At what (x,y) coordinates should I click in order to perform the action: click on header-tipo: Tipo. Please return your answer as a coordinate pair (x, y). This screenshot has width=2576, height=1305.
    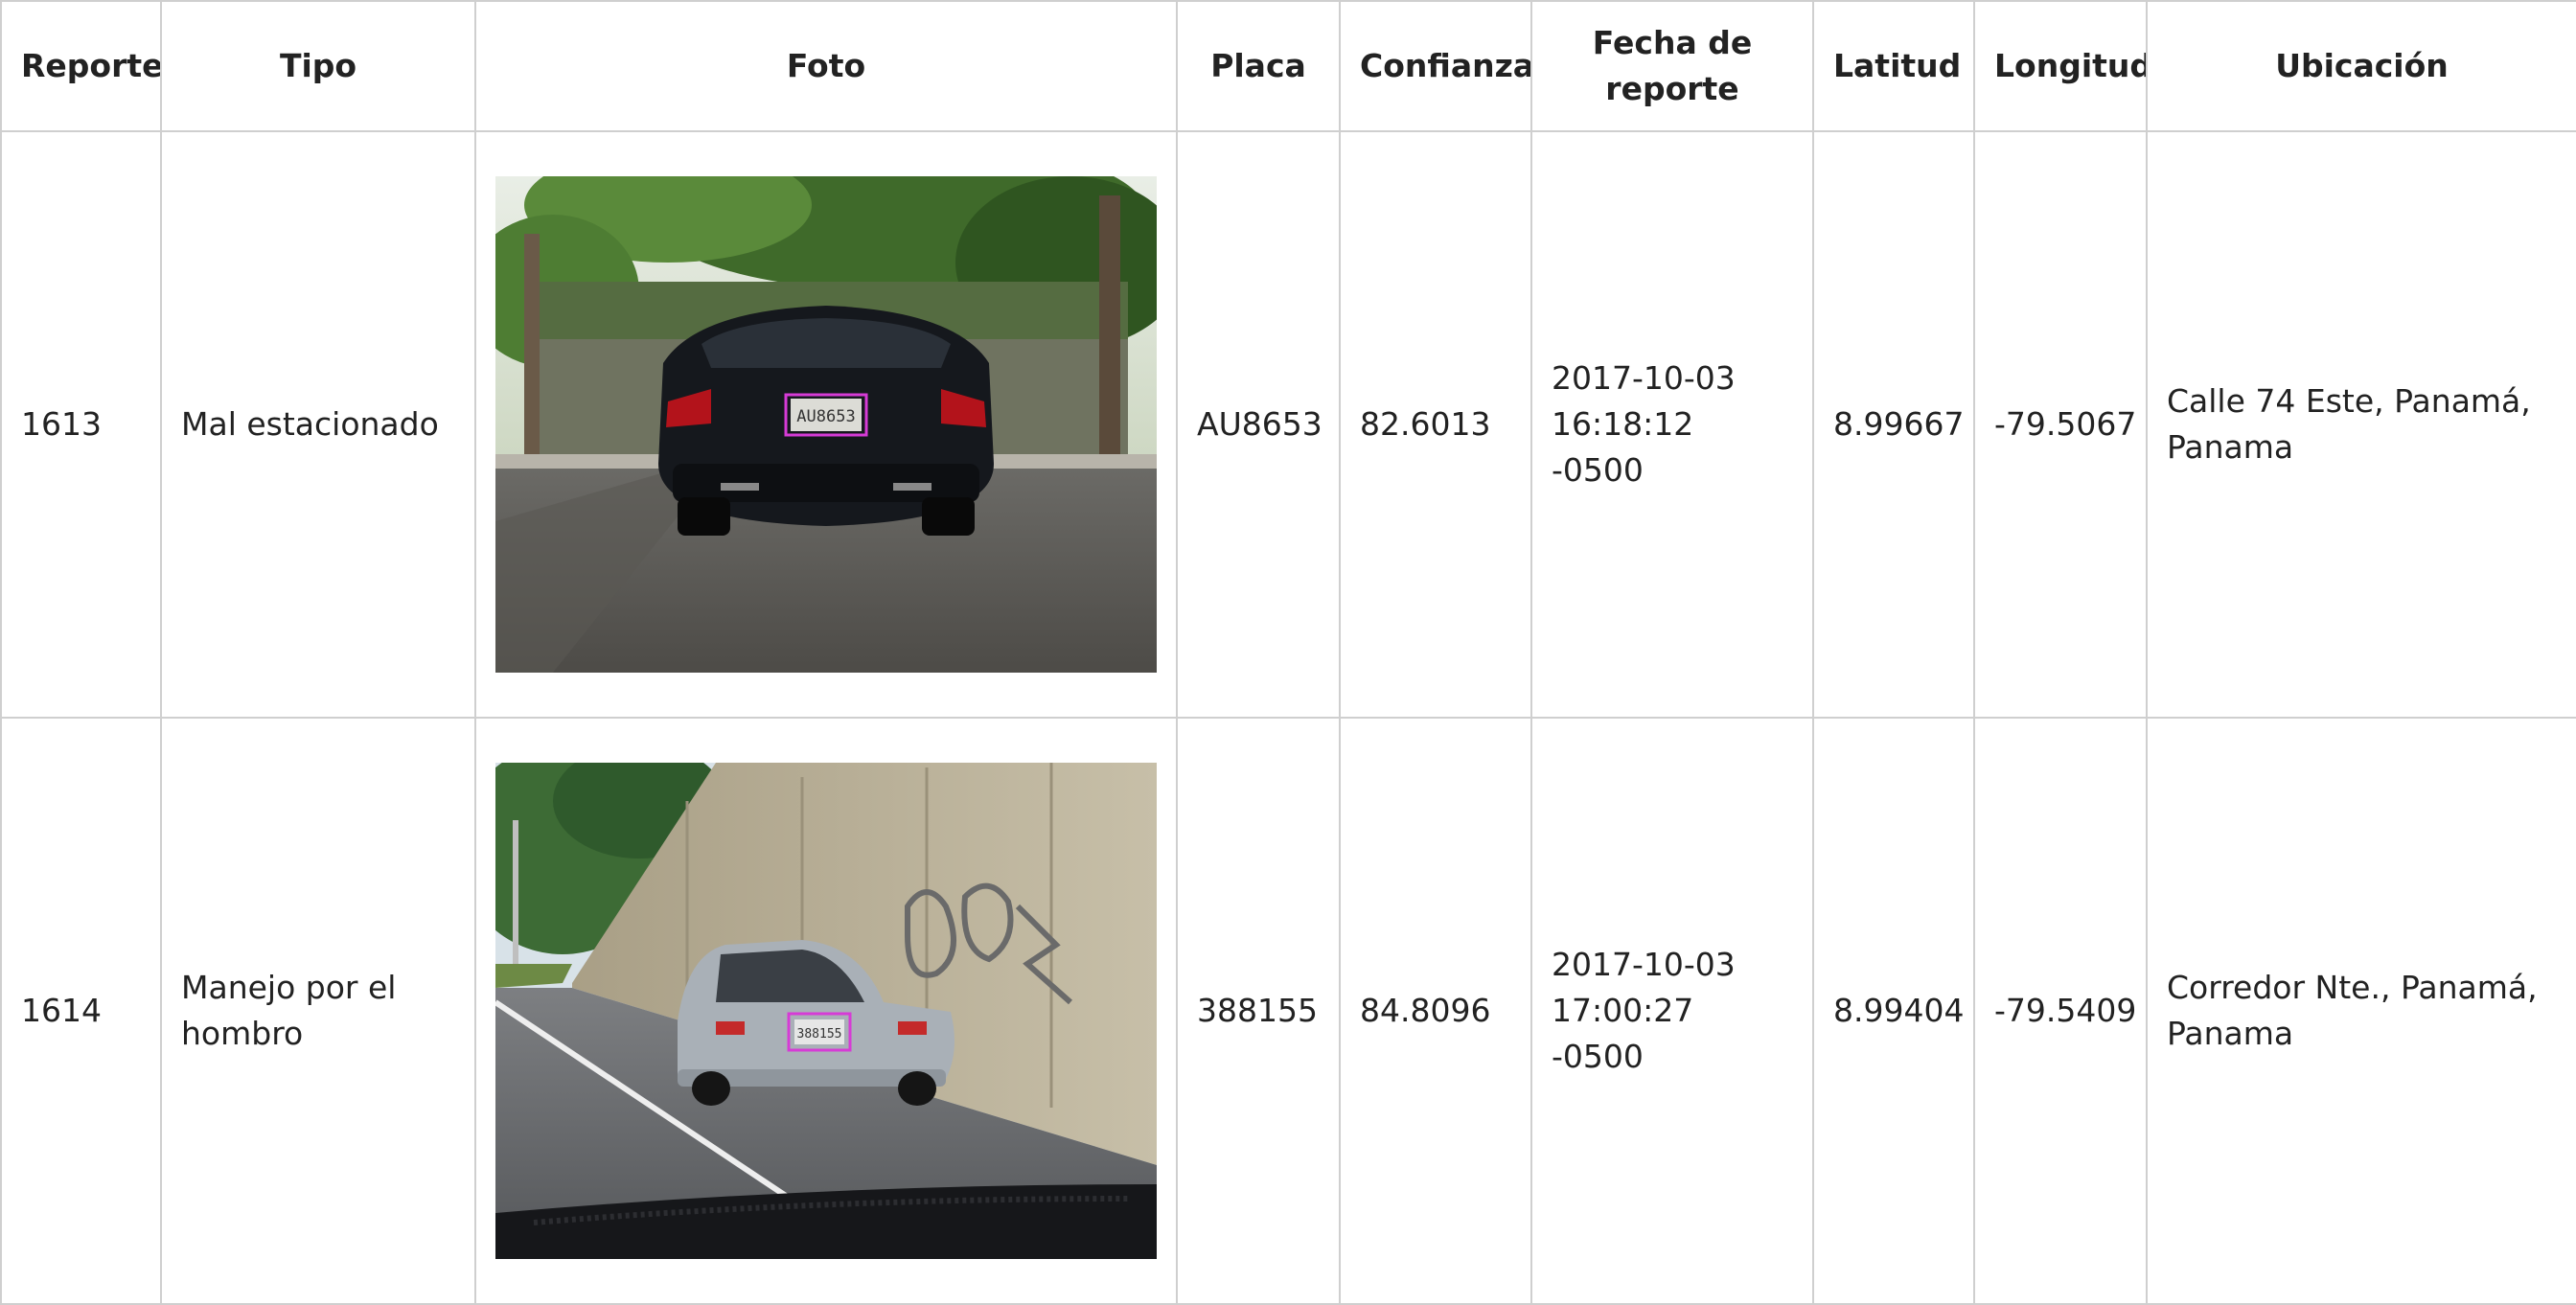
    Looking at the image, I should click on (318, 66).